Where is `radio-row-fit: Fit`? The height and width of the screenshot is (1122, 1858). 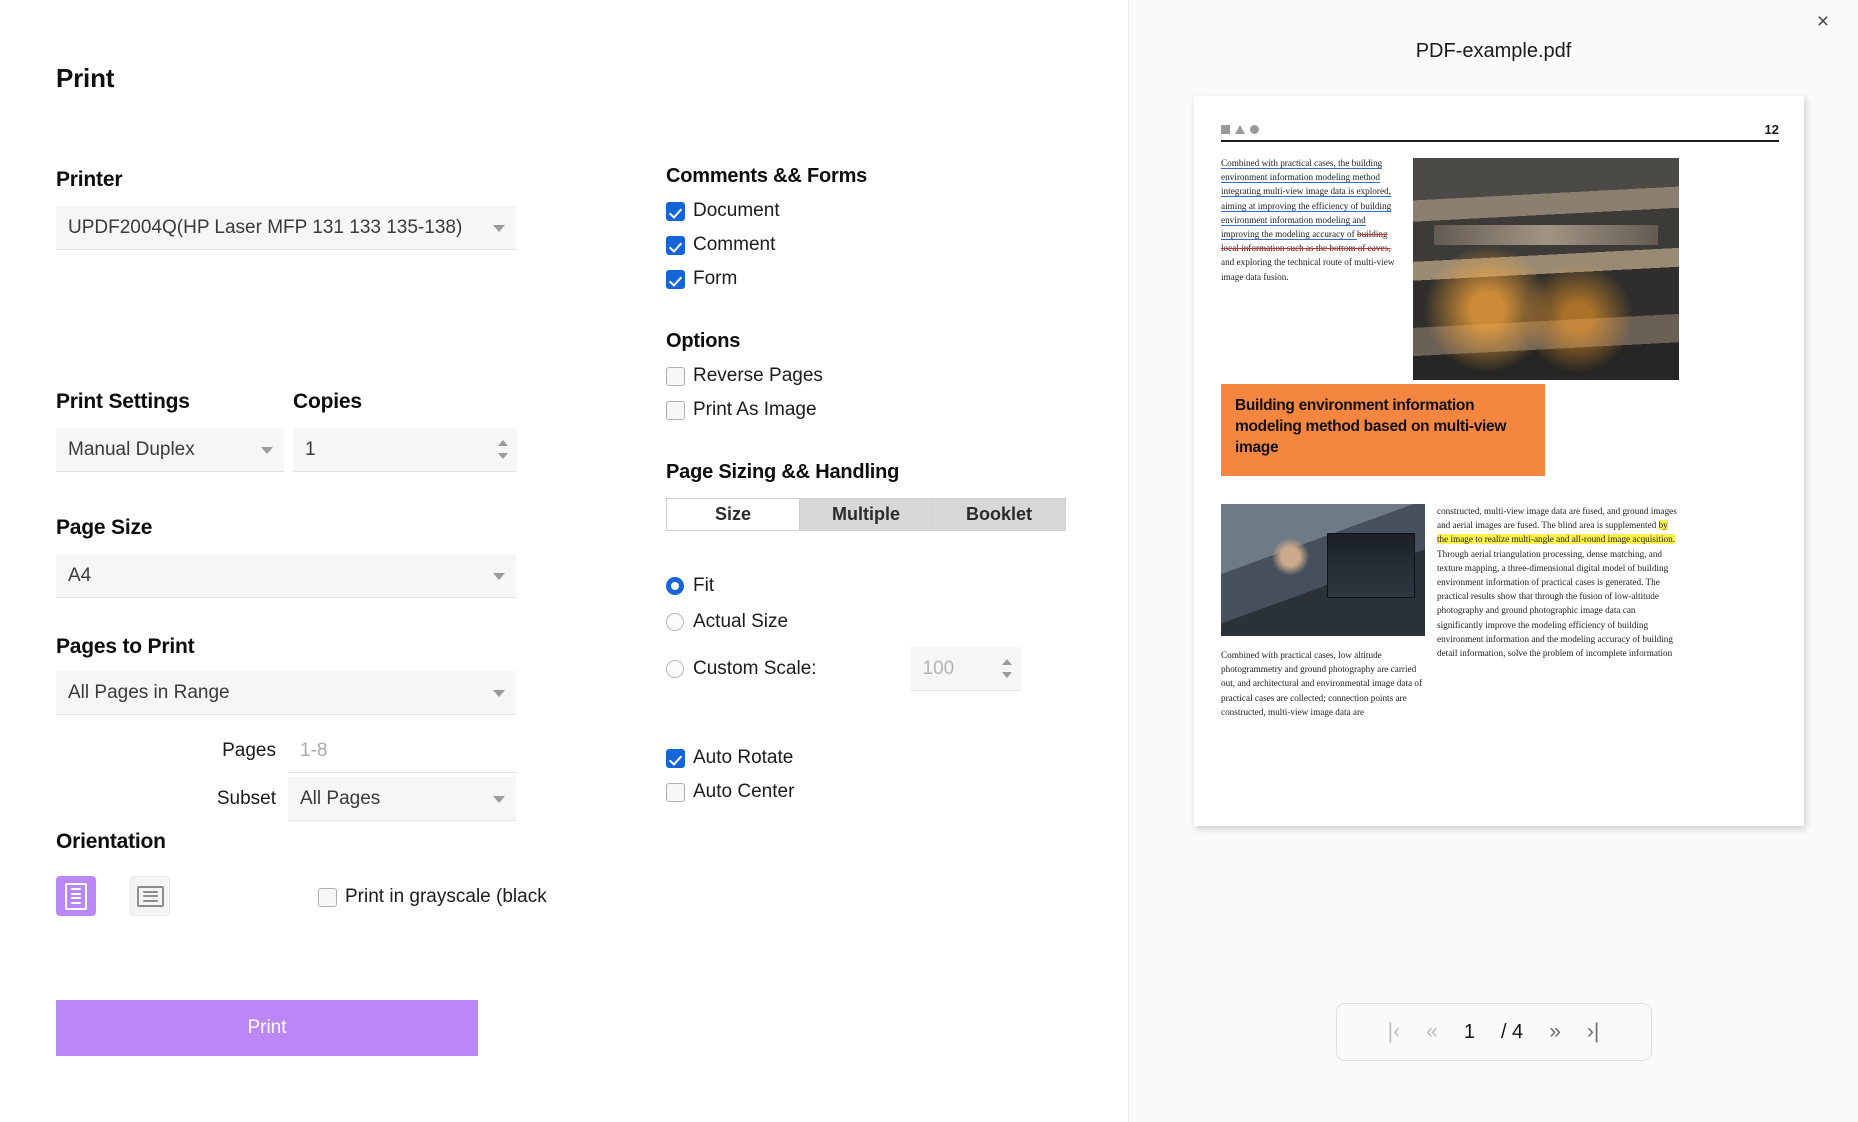 radio-row-fit: Fit is located at coordinates (876, 586).